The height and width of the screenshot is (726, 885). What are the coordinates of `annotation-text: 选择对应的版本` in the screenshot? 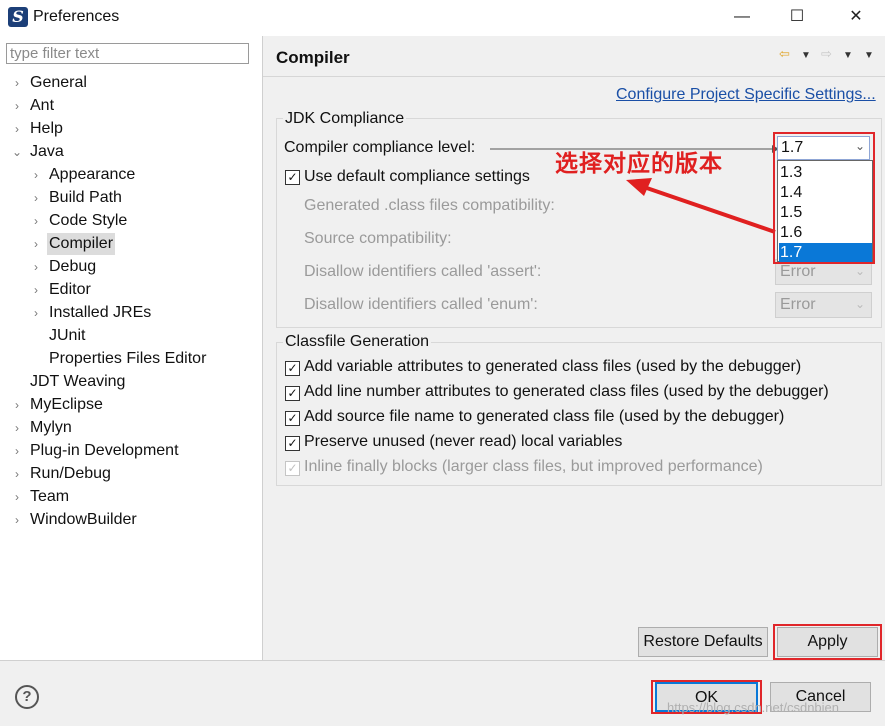 It's located at (639, 163).